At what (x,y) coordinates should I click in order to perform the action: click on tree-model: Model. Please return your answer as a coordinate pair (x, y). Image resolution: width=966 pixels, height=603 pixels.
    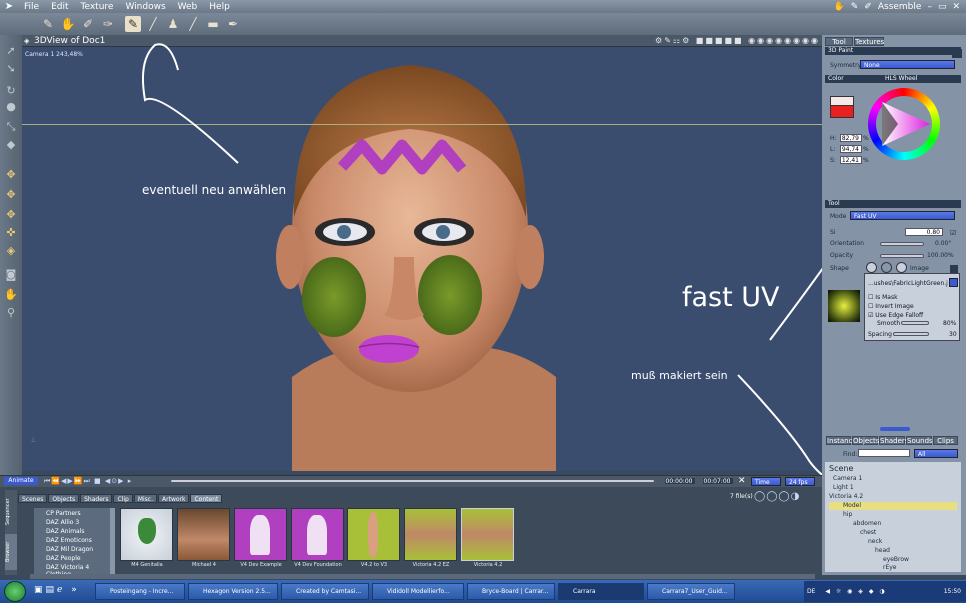
    Looking at the image, I should click on (852, 505).